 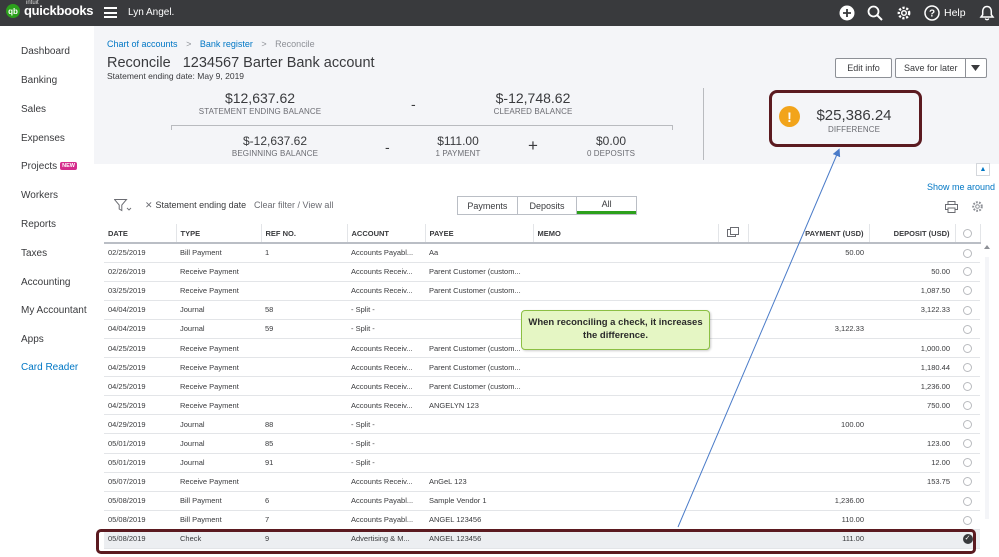 I want to click on sidebar-item-banking: Banking, so click(x=39, y=80).